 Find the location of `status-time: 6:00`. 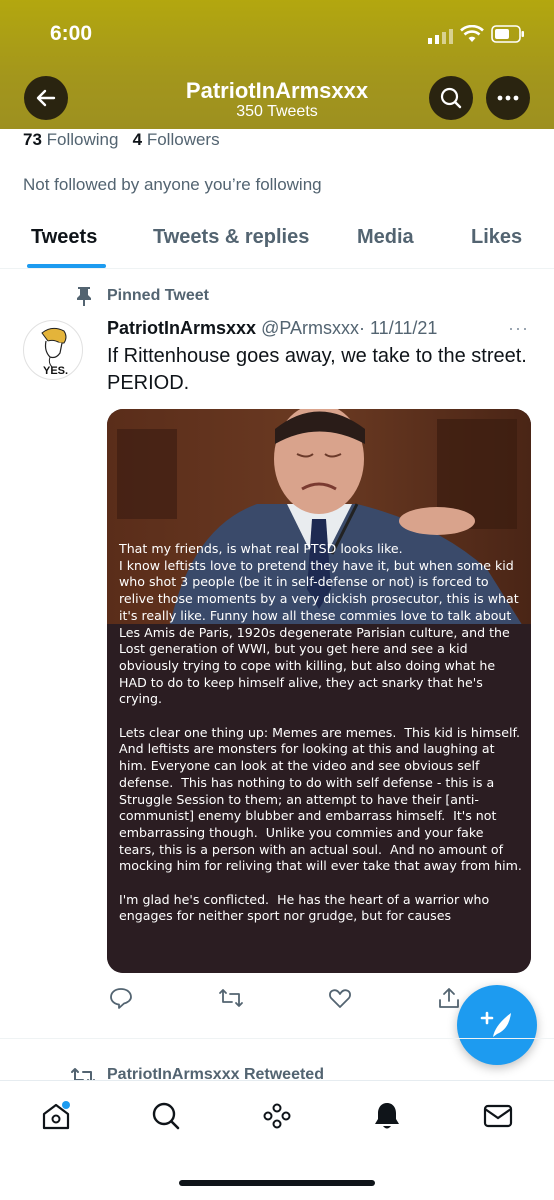

status-time: 6:00 is located at coordinates (71, 33).